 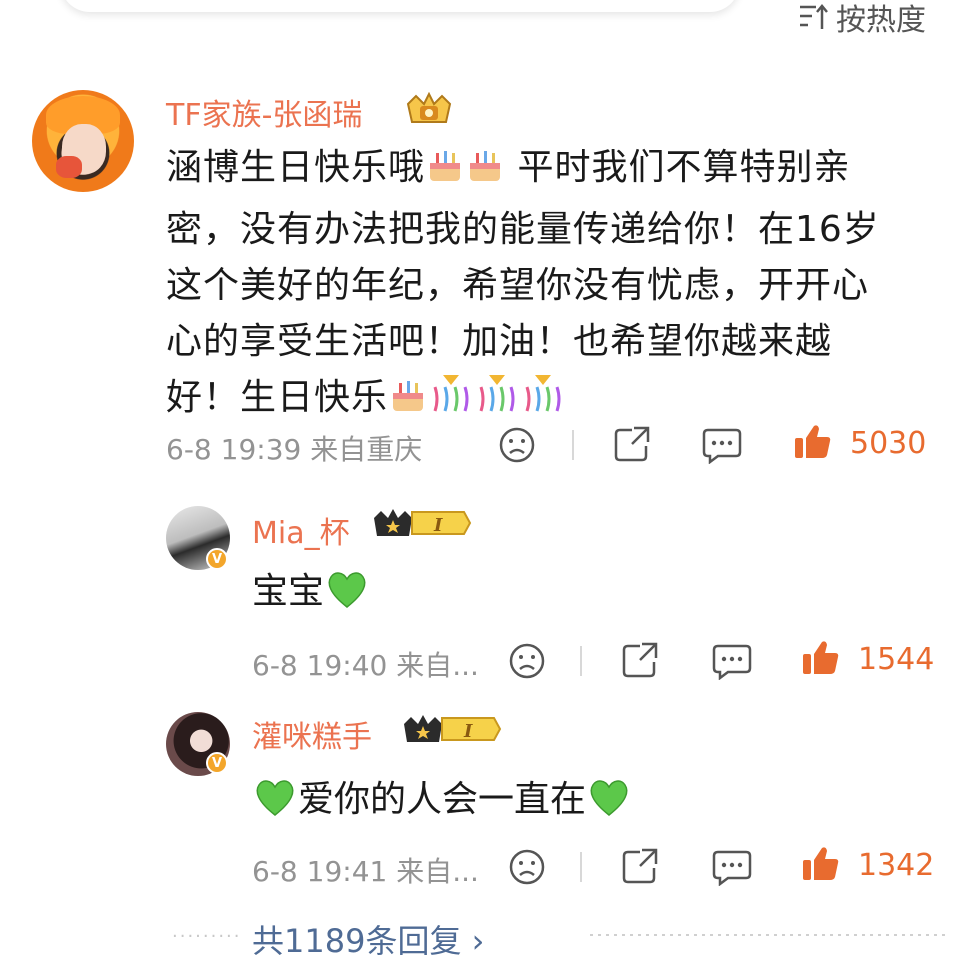 I want to click on search-box, so click(x=400, y=6).